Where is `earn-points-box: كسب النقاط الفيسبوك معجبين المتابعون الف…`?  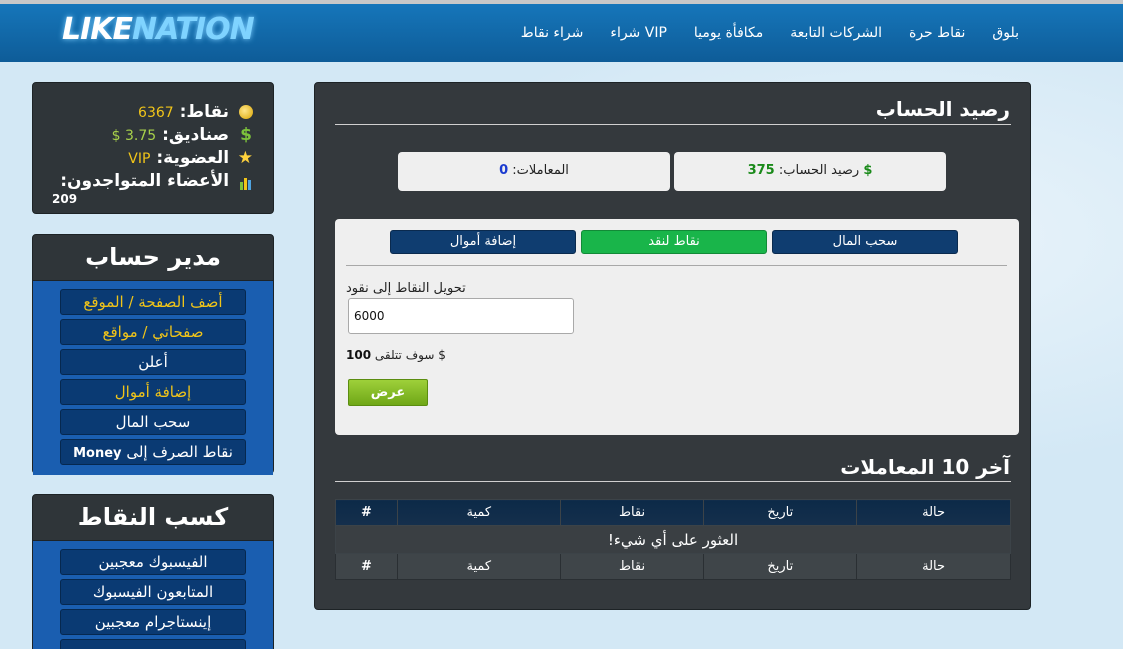 earn-points-box: كسب النقاط الفيسبوك معجبين المتابعون الف… is located at coordinates (153, 571).